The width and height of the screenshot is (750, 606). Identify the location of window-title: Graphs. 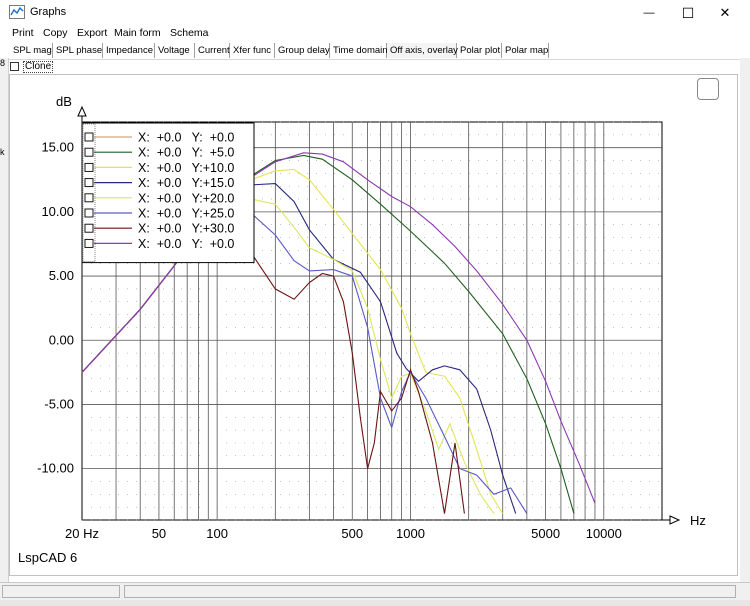
(48, 12).